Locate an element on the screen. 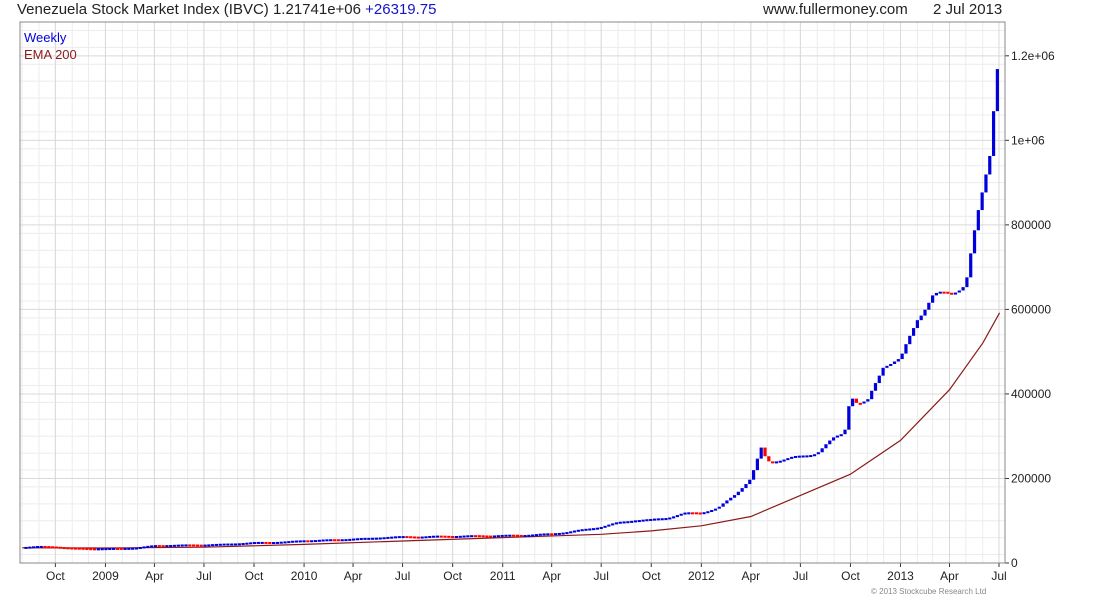 This screenshot has width=1100, height=600. legend-ema-200: EMA 200 is located at coordinates (50, 54).